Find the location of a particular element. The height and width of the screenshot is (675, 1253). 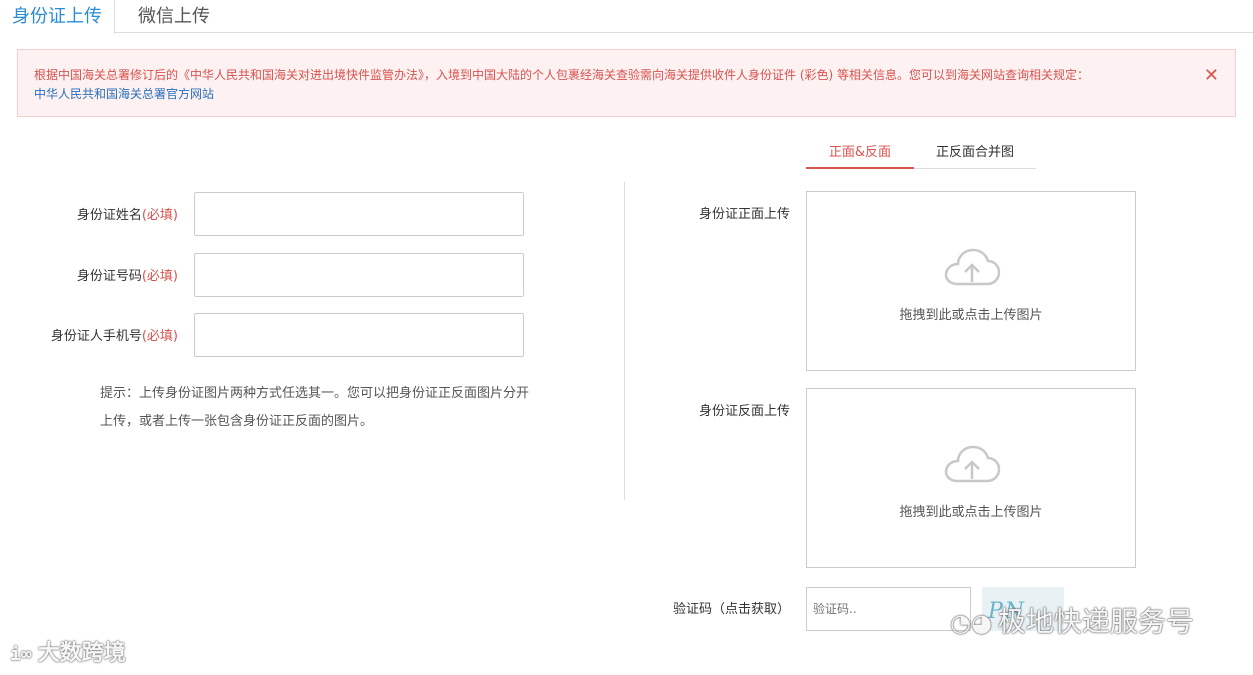

captcha-label: 验证码（点击获取） is located at coordinates (731, 609).